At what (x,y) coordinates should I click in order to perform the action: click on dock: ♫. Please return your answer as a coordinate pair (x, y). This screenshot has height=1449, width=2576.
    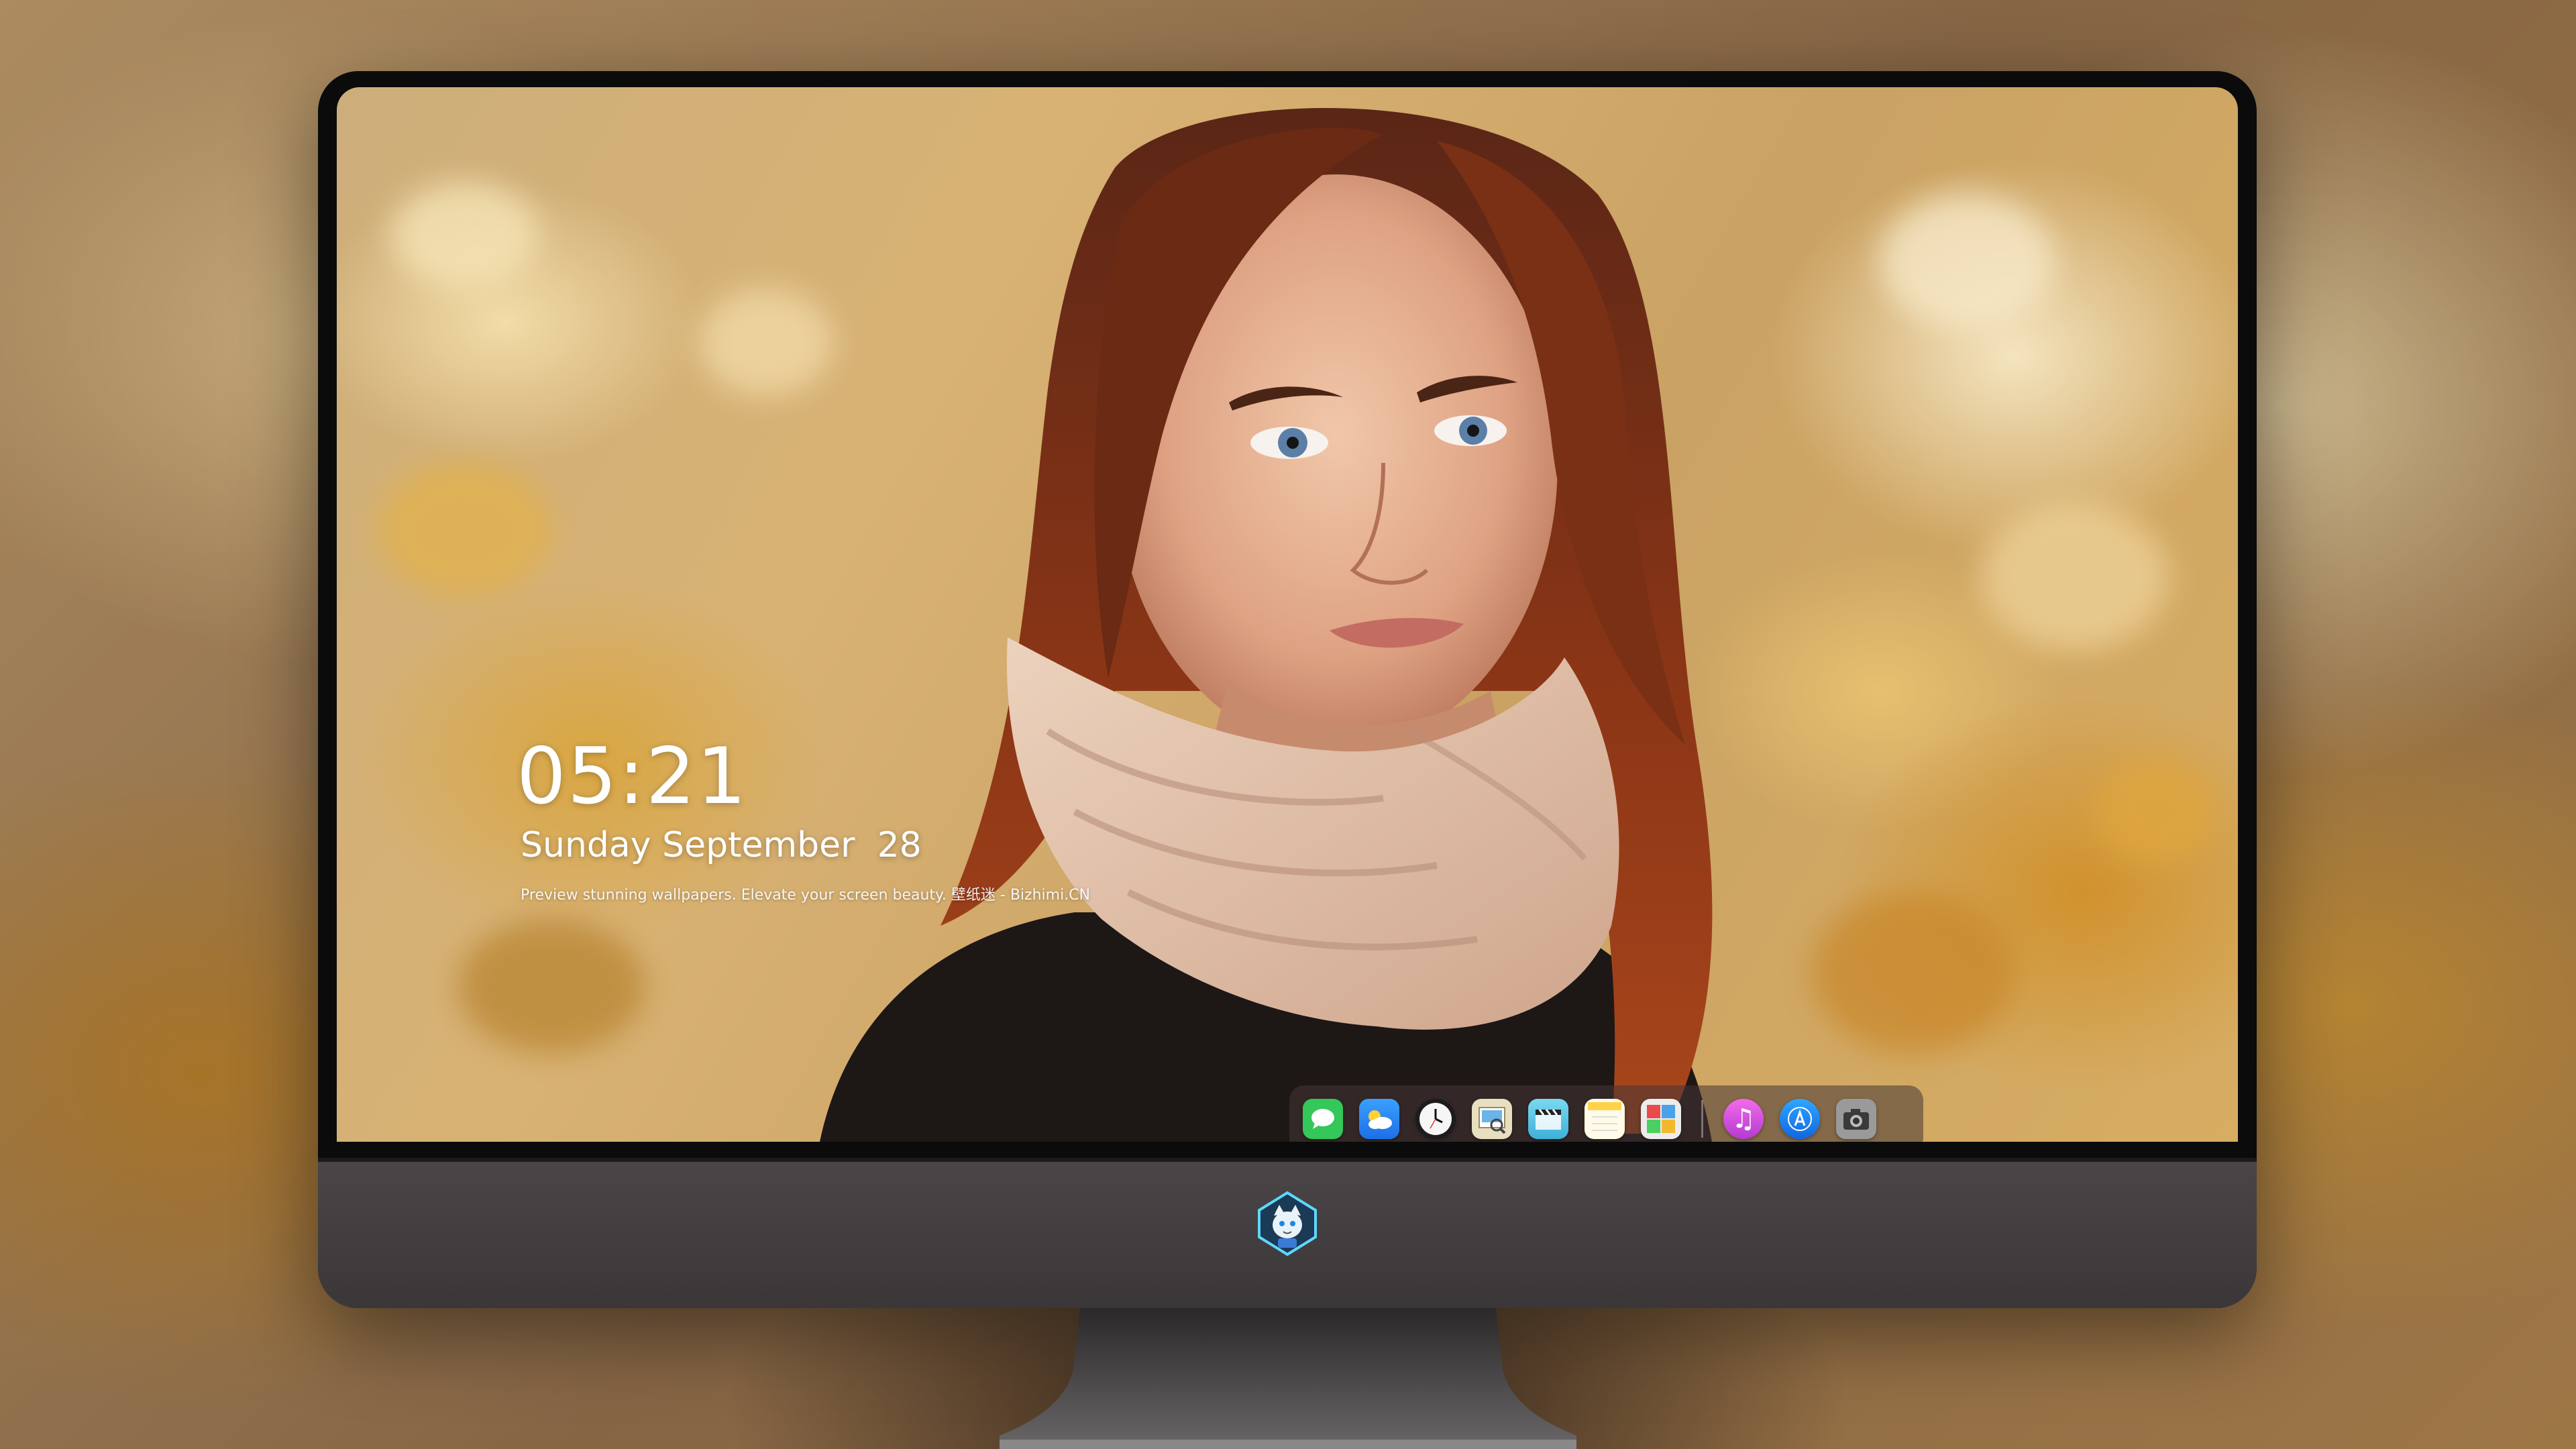
    Looking at the image, I should click on (1606, 1113).